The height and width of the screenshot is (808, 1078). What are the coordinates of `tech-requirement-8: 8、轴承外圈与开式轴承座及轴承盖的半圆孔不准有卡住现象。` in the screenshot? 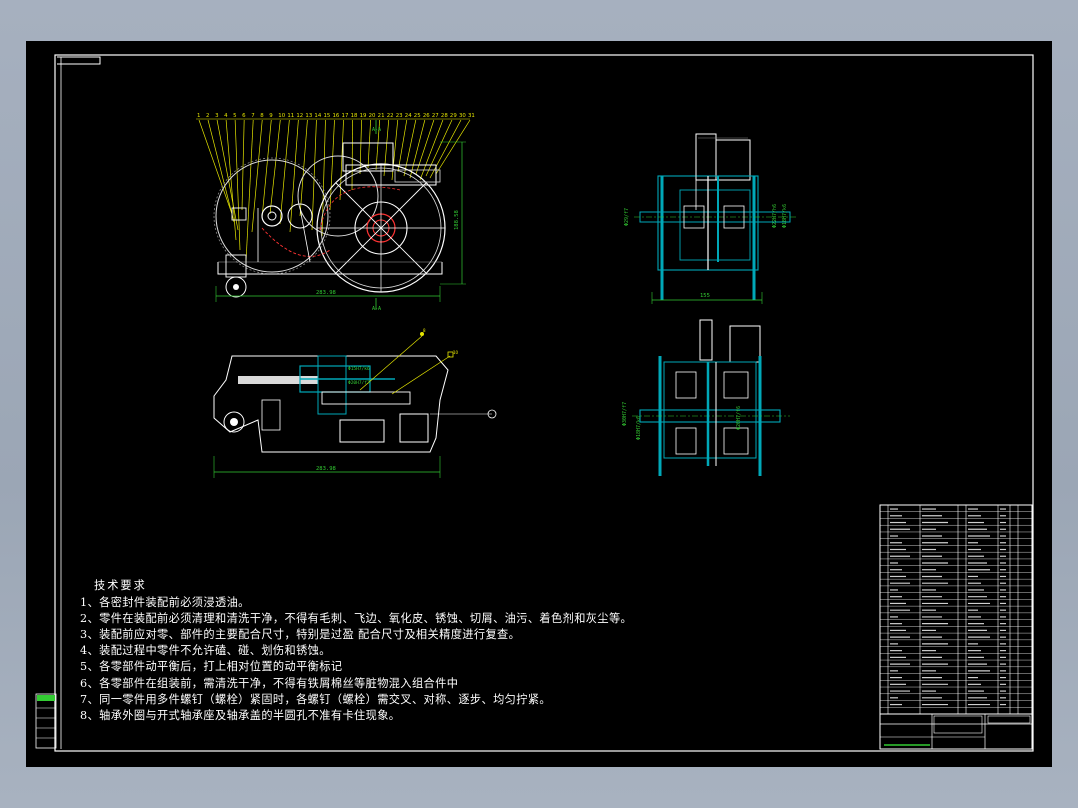 It's located at (240, 715).